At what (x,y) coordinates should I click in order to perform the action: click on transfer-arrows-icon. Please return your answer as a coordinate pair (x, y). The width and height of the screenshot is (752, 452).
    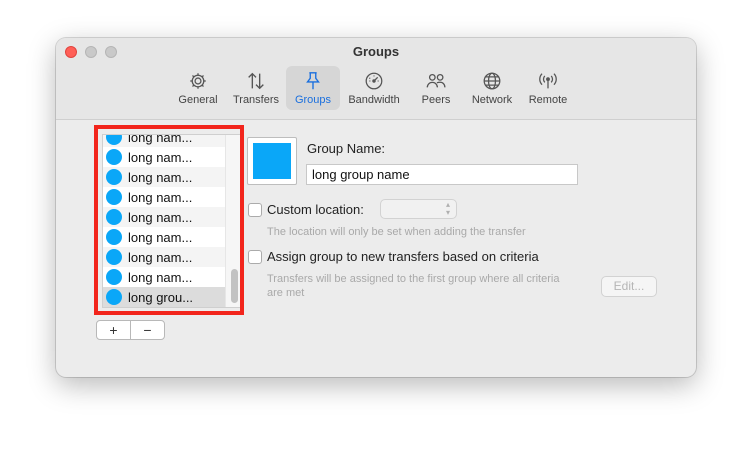
    Looking at the image, I should click on (256, 81).